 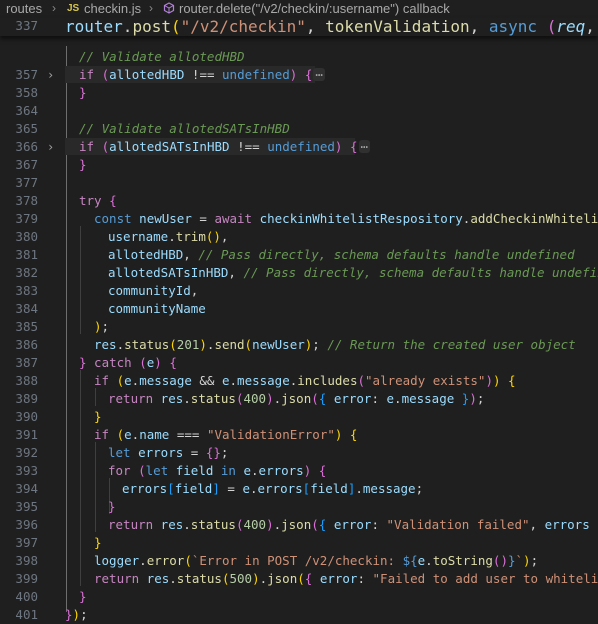 What do you see at coordinates (24, 8) in the screenshot?
I see `breadcrumb-folder: routes` at bounding box center [24, 8].